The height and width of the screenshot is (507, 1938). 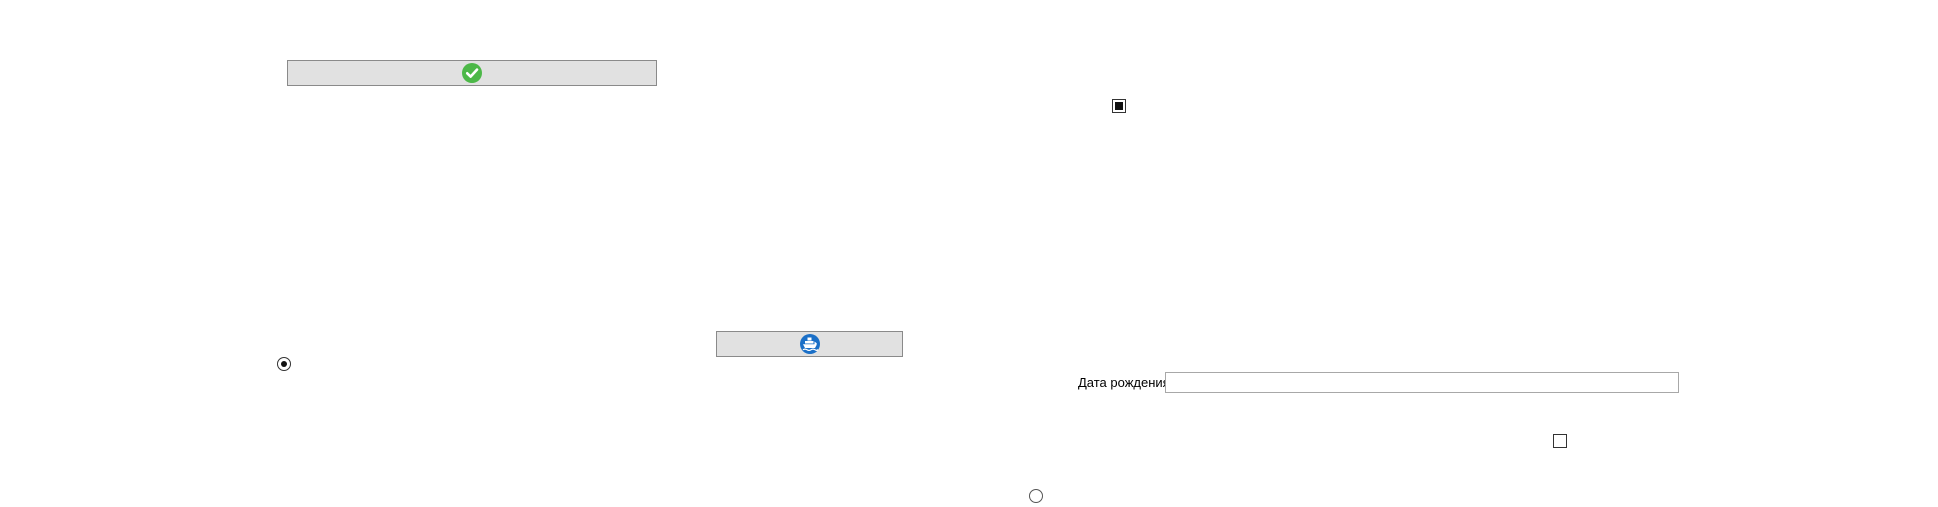 I want to click on birth-date-input, so click(x=1422, y=382).